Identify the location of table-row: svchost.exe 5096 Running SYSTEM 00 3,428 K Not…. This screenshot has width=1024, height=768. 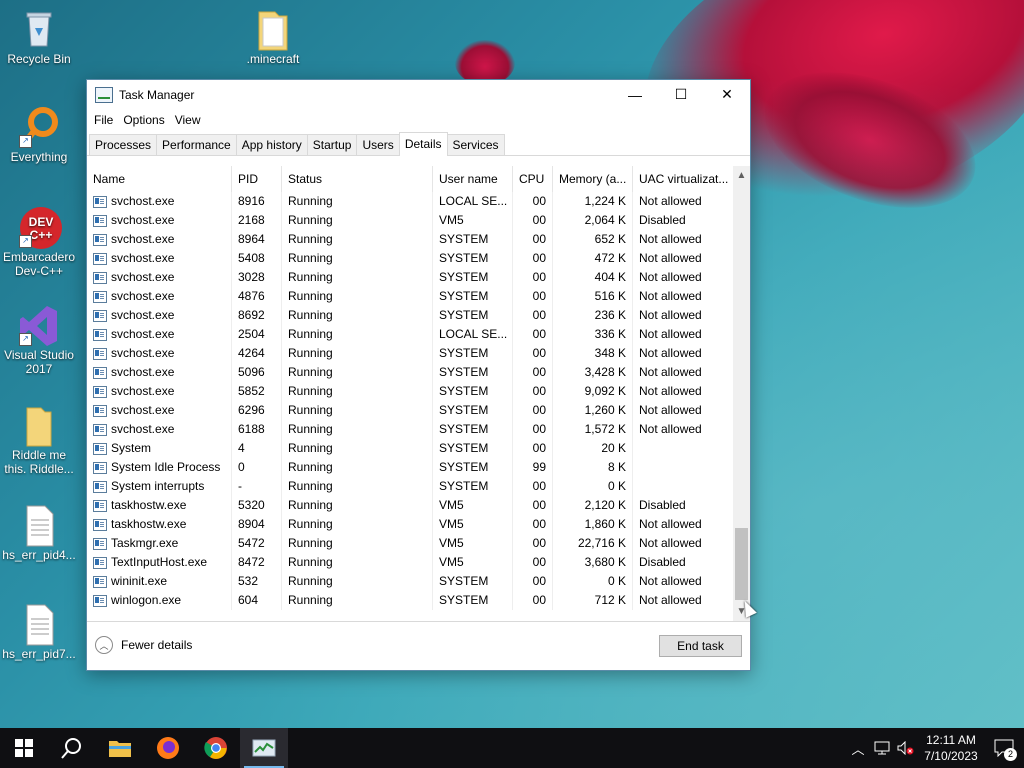
(418, 372).